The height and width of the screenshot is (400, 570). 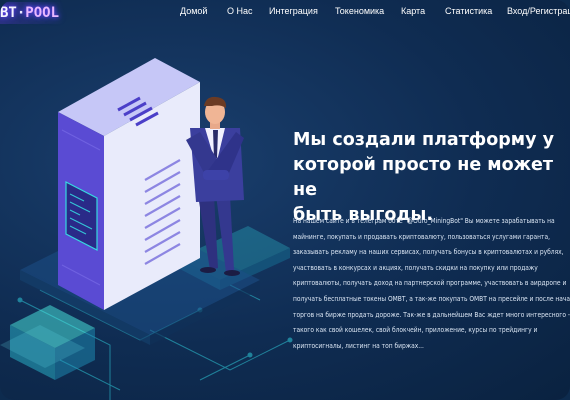 I want to click on glow-cube, so click(x=47, y=342).